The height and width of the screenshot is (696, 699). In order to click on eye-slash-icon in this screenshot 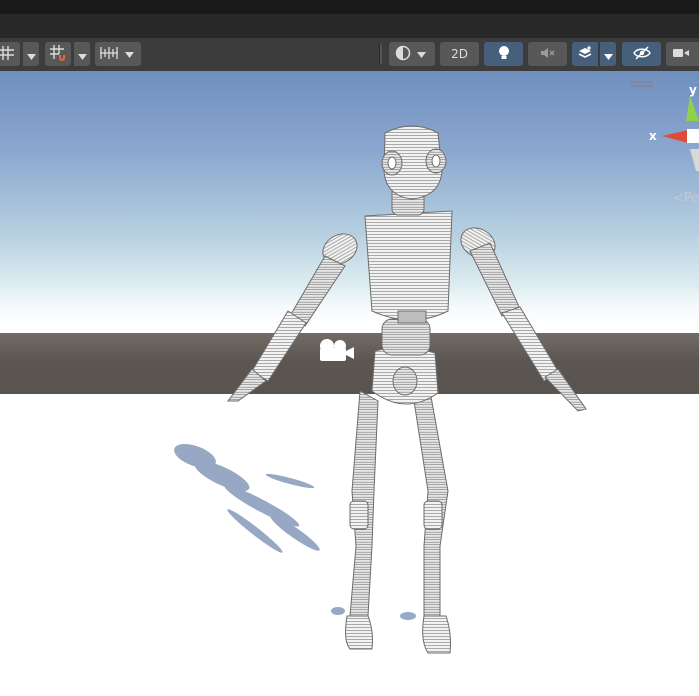, I will do `click(641, 54)`.